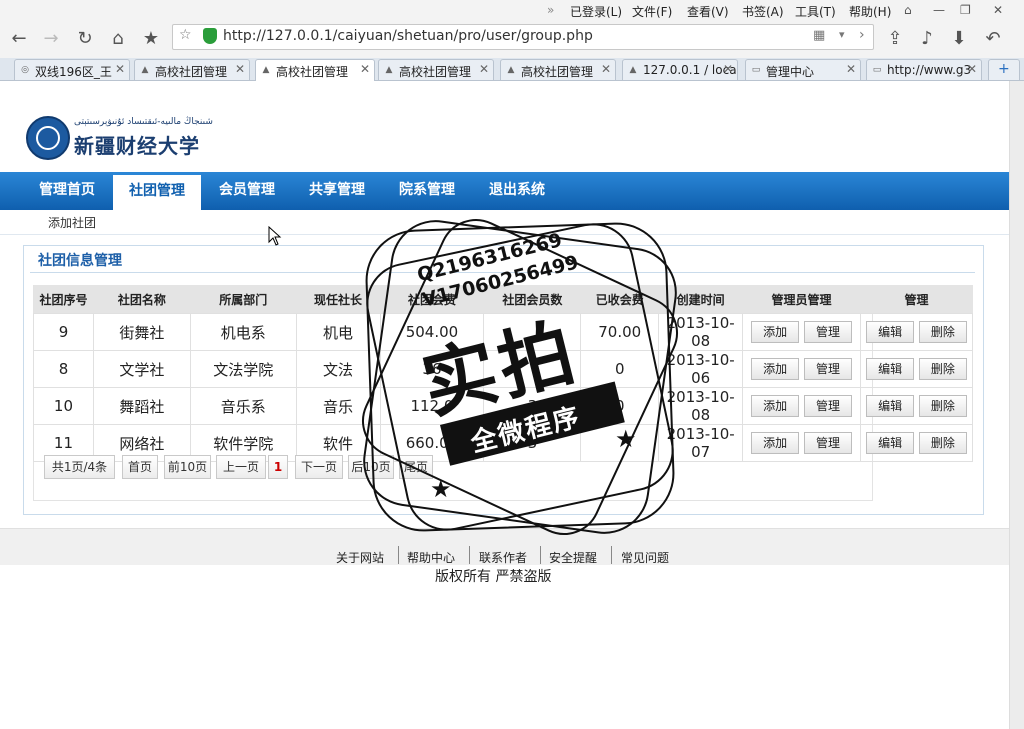 The image size is (1024, 729). What do you see at coordinates (140, 467) in the screenshot?
I see `pager-first: 首页` at bounding box center [140, 467].